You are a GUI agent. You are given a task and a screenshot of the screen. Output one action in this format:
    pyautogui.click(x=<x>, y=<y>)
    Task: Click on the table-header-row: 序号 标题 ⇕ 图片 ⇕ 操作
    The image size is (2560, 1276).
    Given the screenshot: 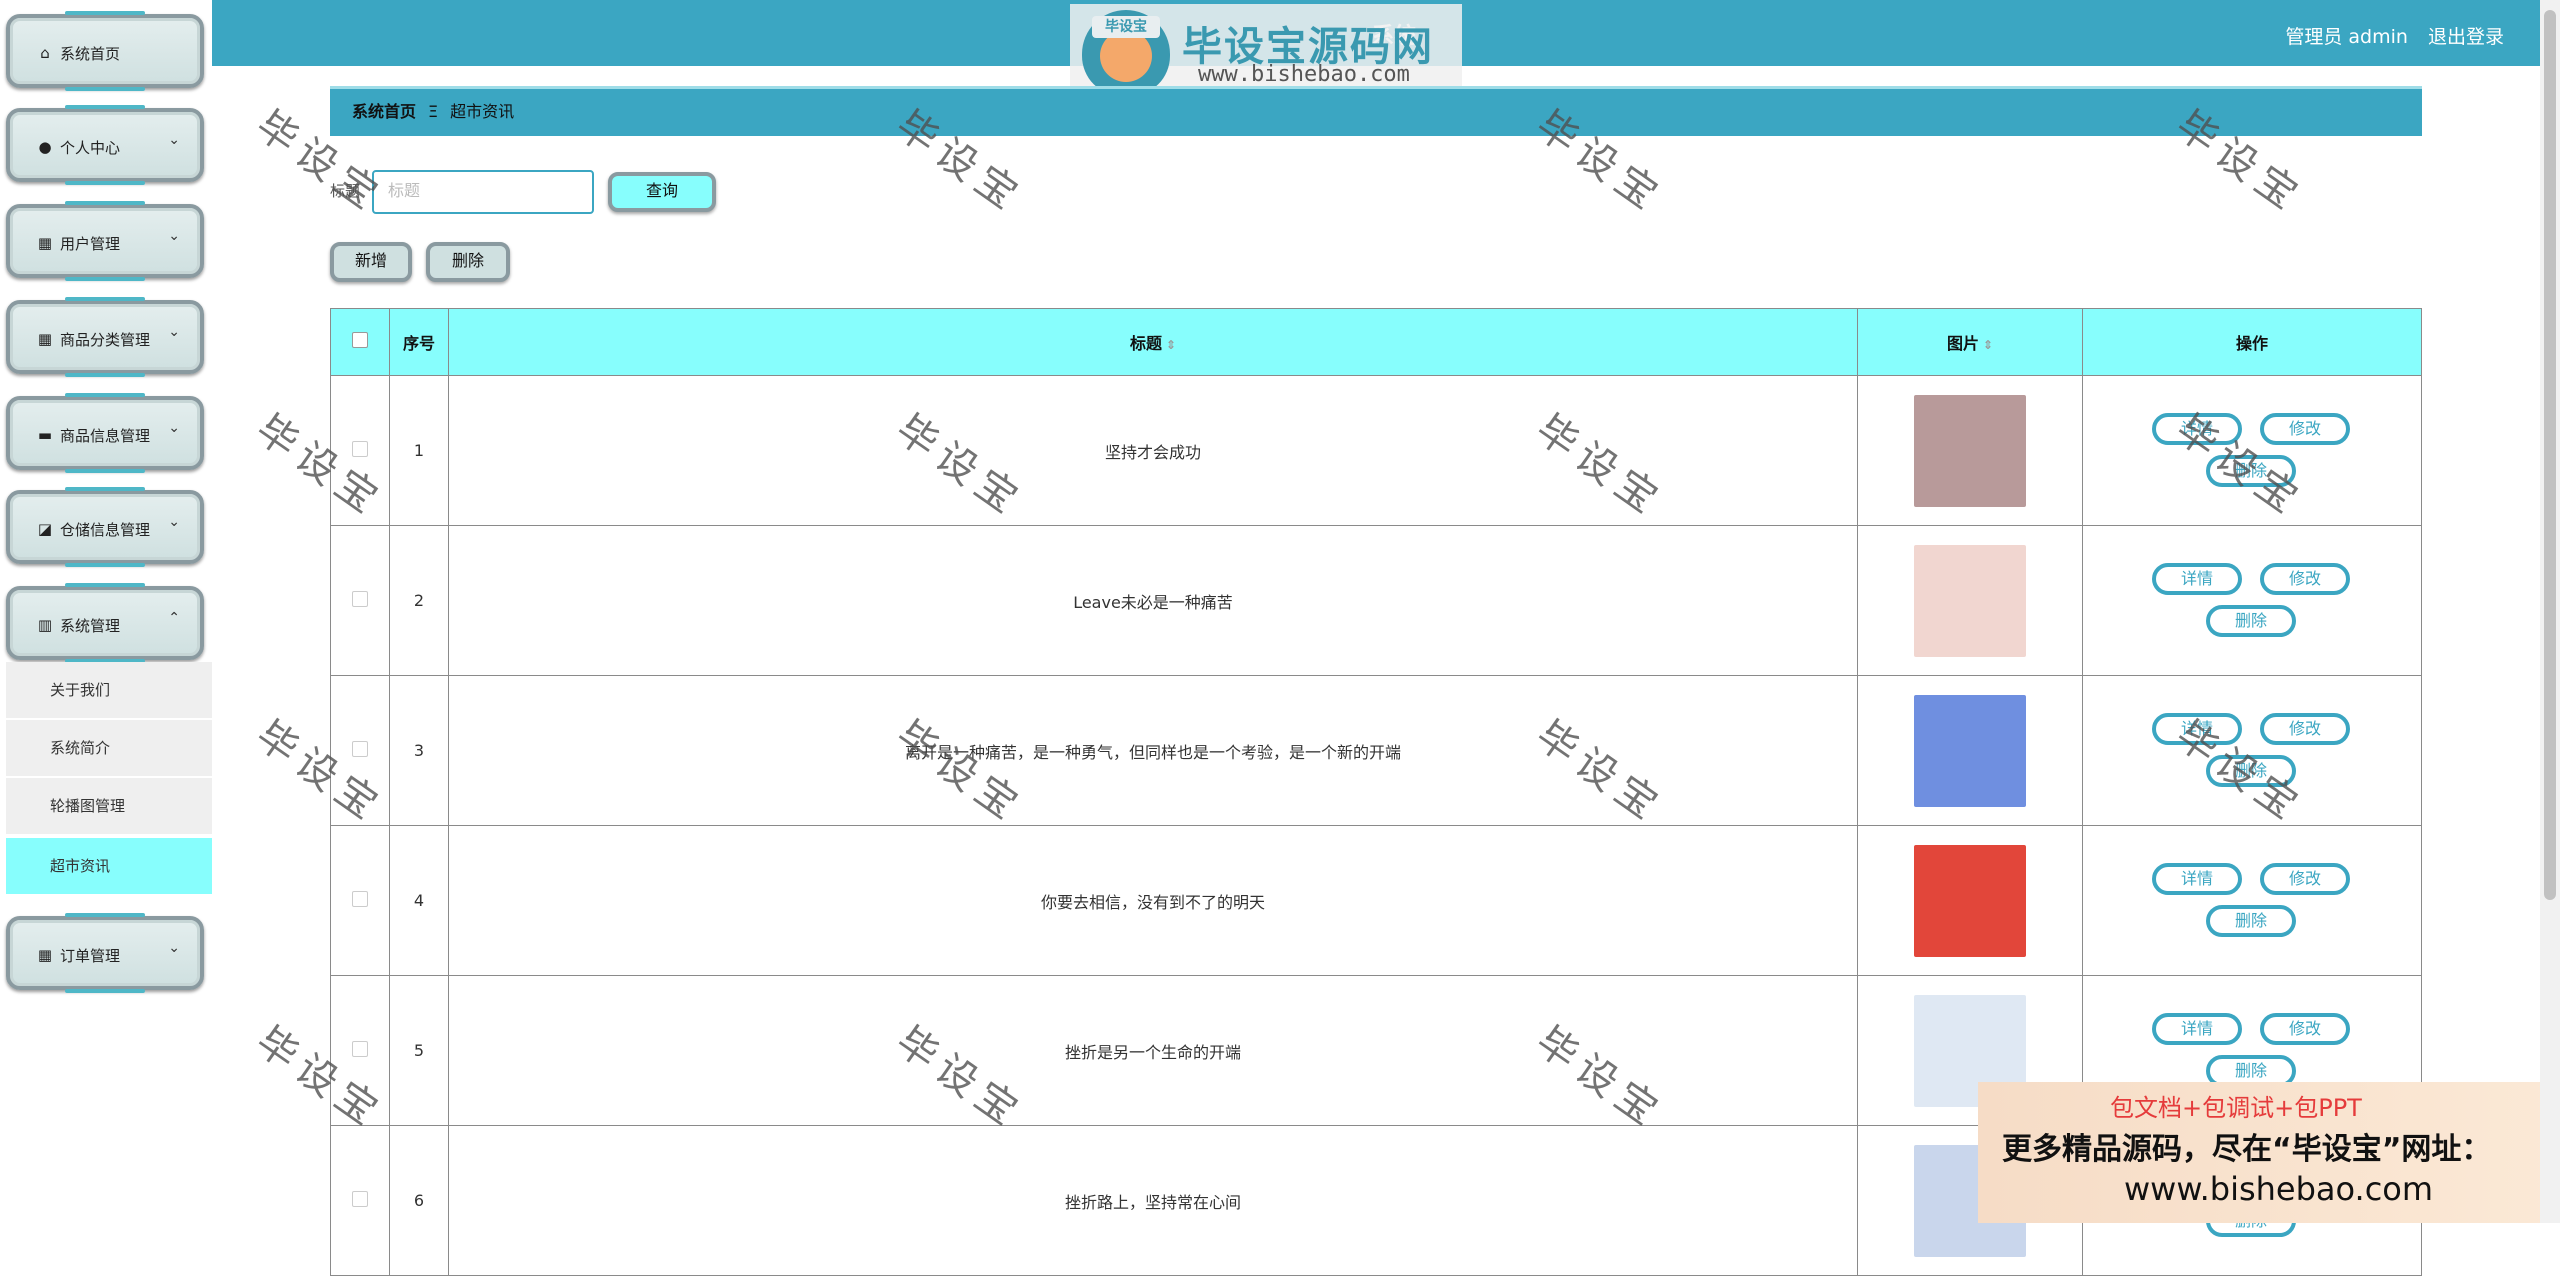 What is the action you would take?
    pyautogui.click(x=1376, y=342)
    